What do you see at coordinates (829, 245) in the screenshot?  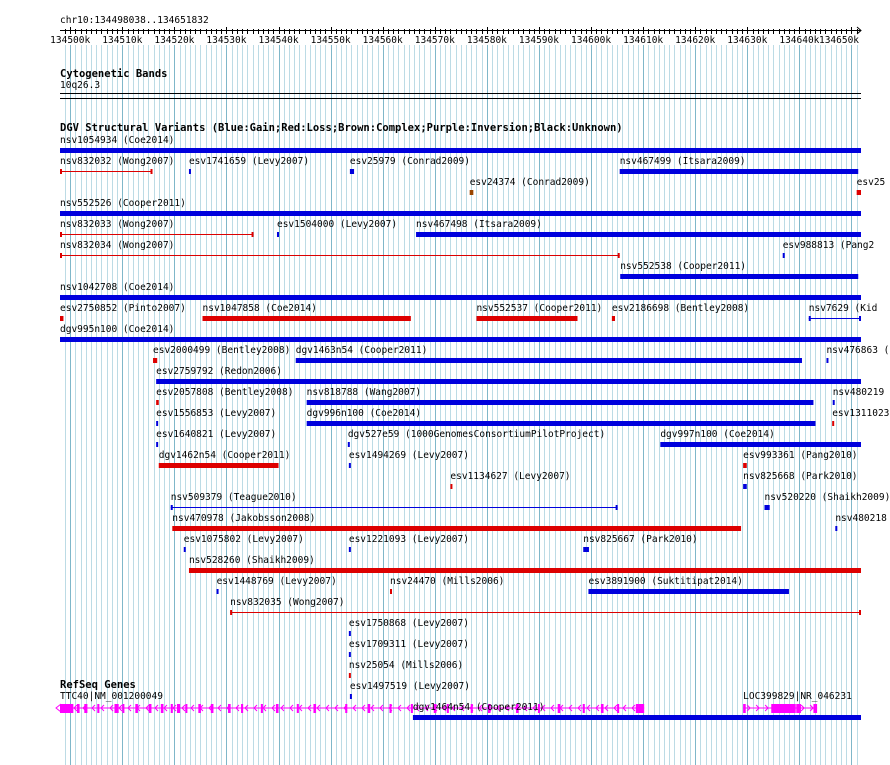 I see `dgv-feature-label: esv988813 (Pang2` at bounding box center [829, 245].